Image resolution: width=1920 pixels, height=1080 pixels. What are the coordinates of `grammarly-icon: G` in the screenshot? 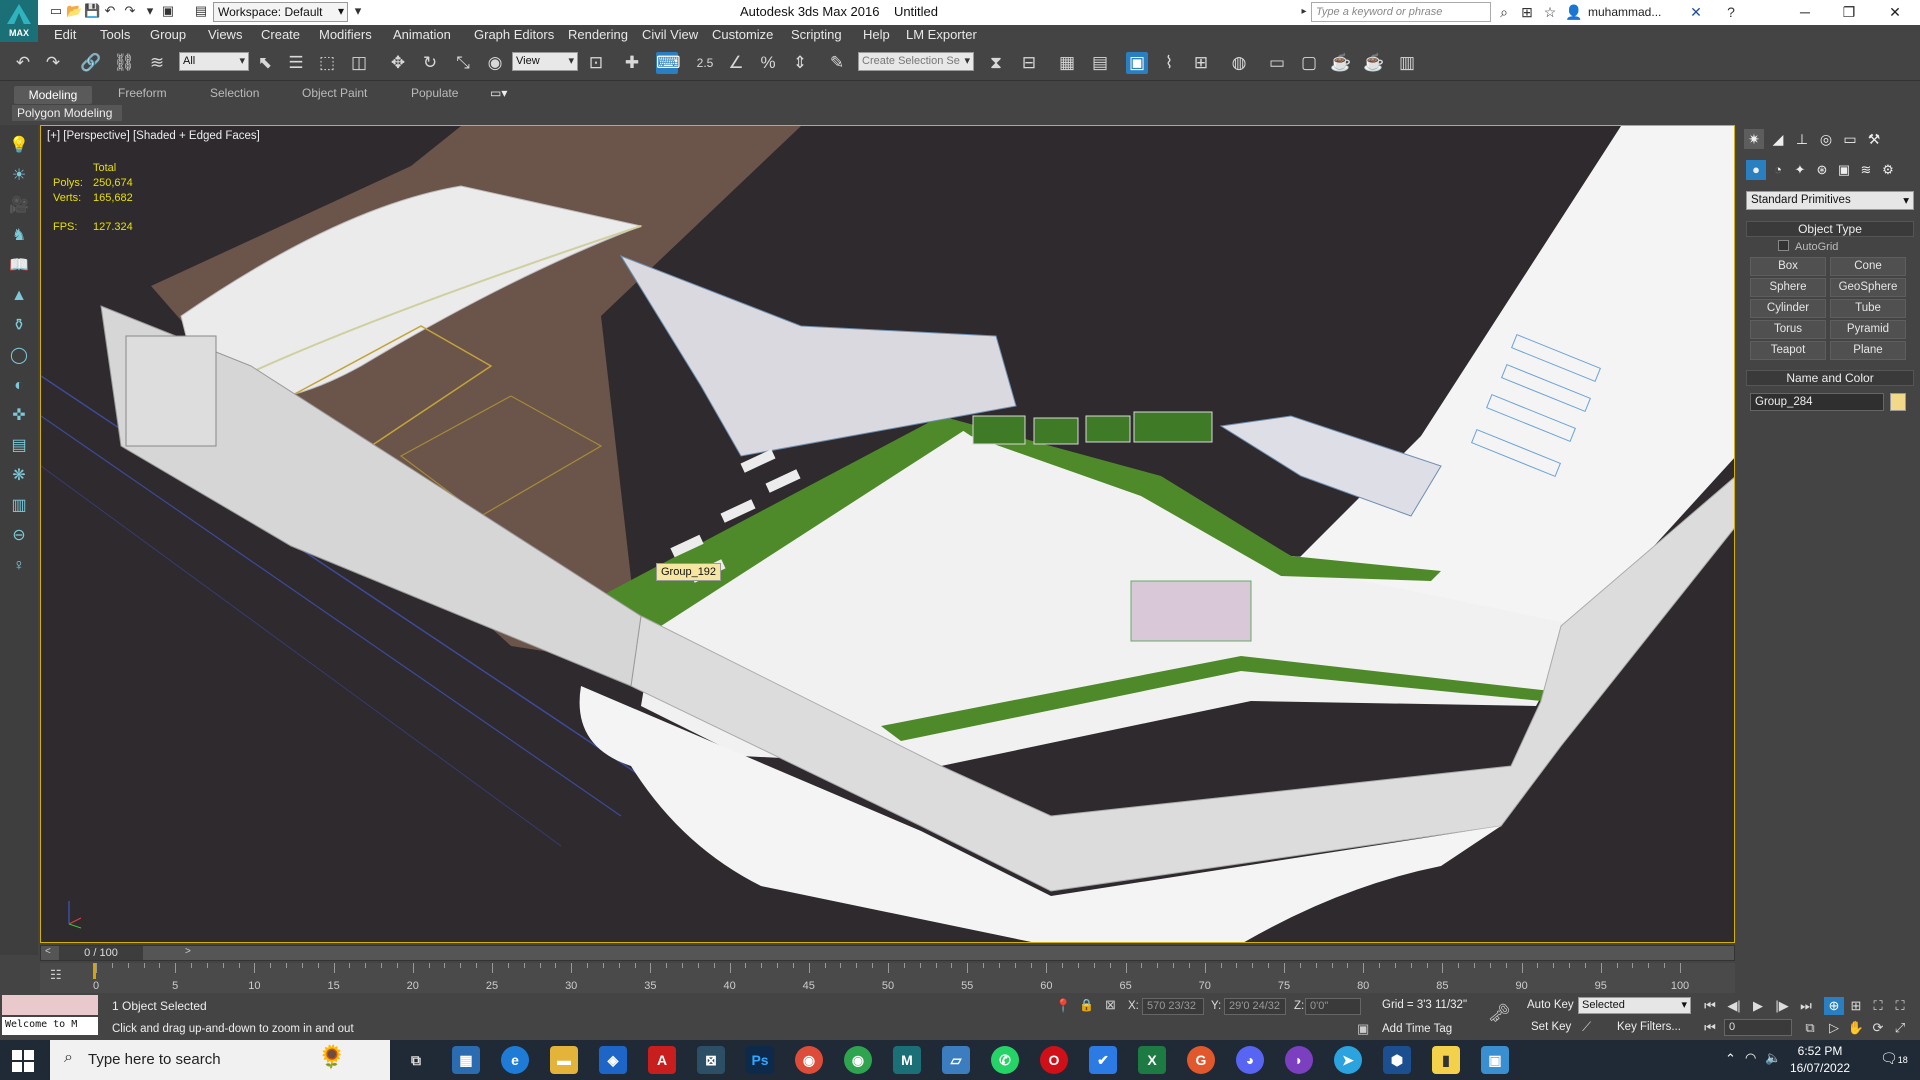 It's located at (1201, 1060).